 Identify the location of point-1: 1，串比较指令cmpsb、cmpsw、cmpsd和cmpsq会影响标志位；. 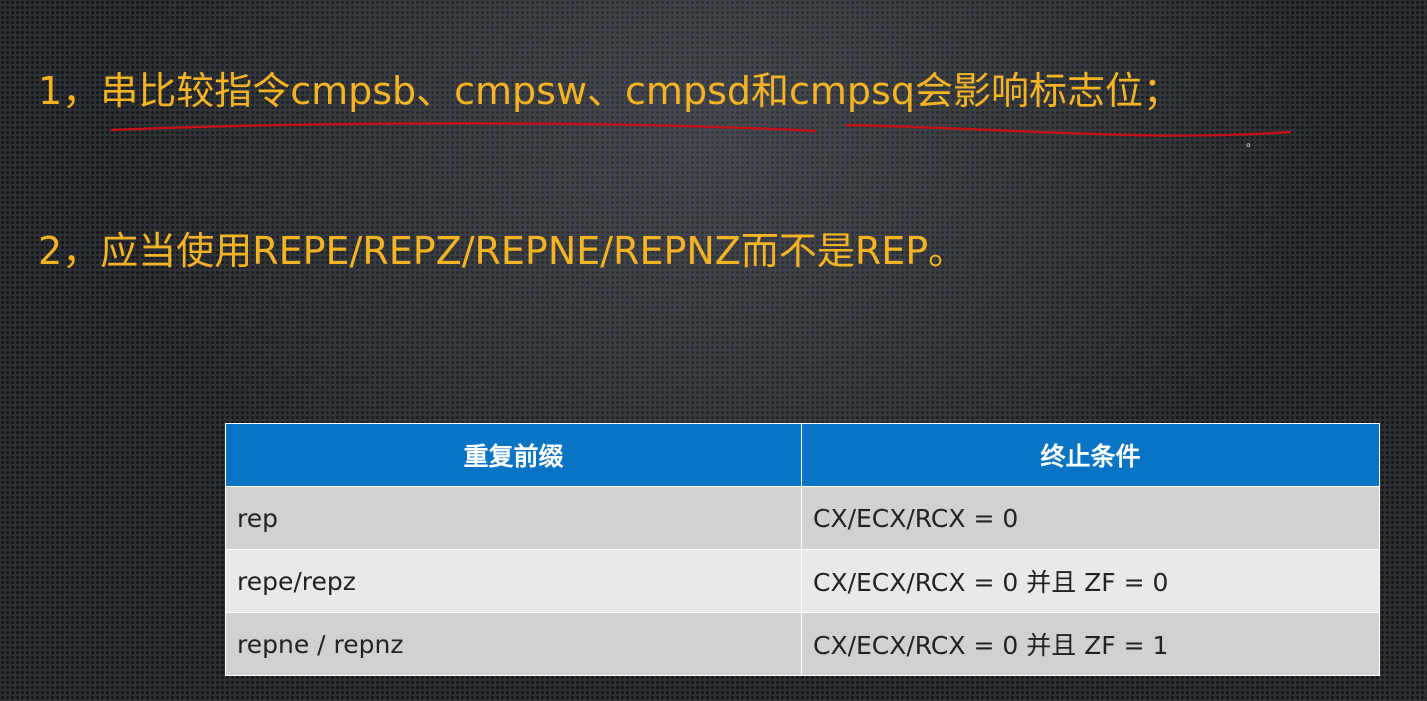
(609, 87).